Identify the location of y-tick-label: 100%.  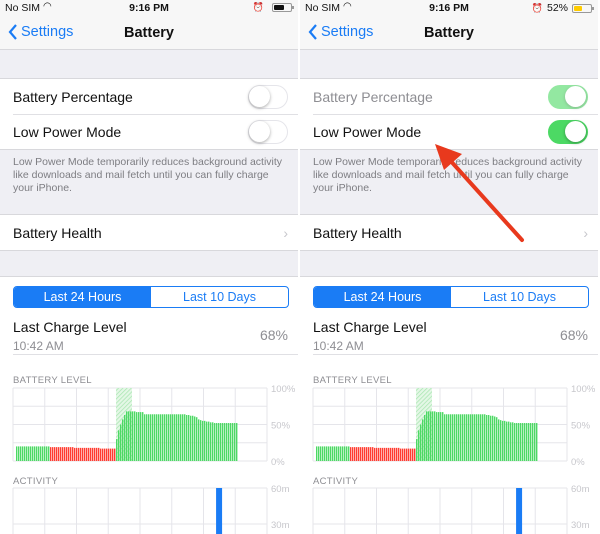
(583, 389).